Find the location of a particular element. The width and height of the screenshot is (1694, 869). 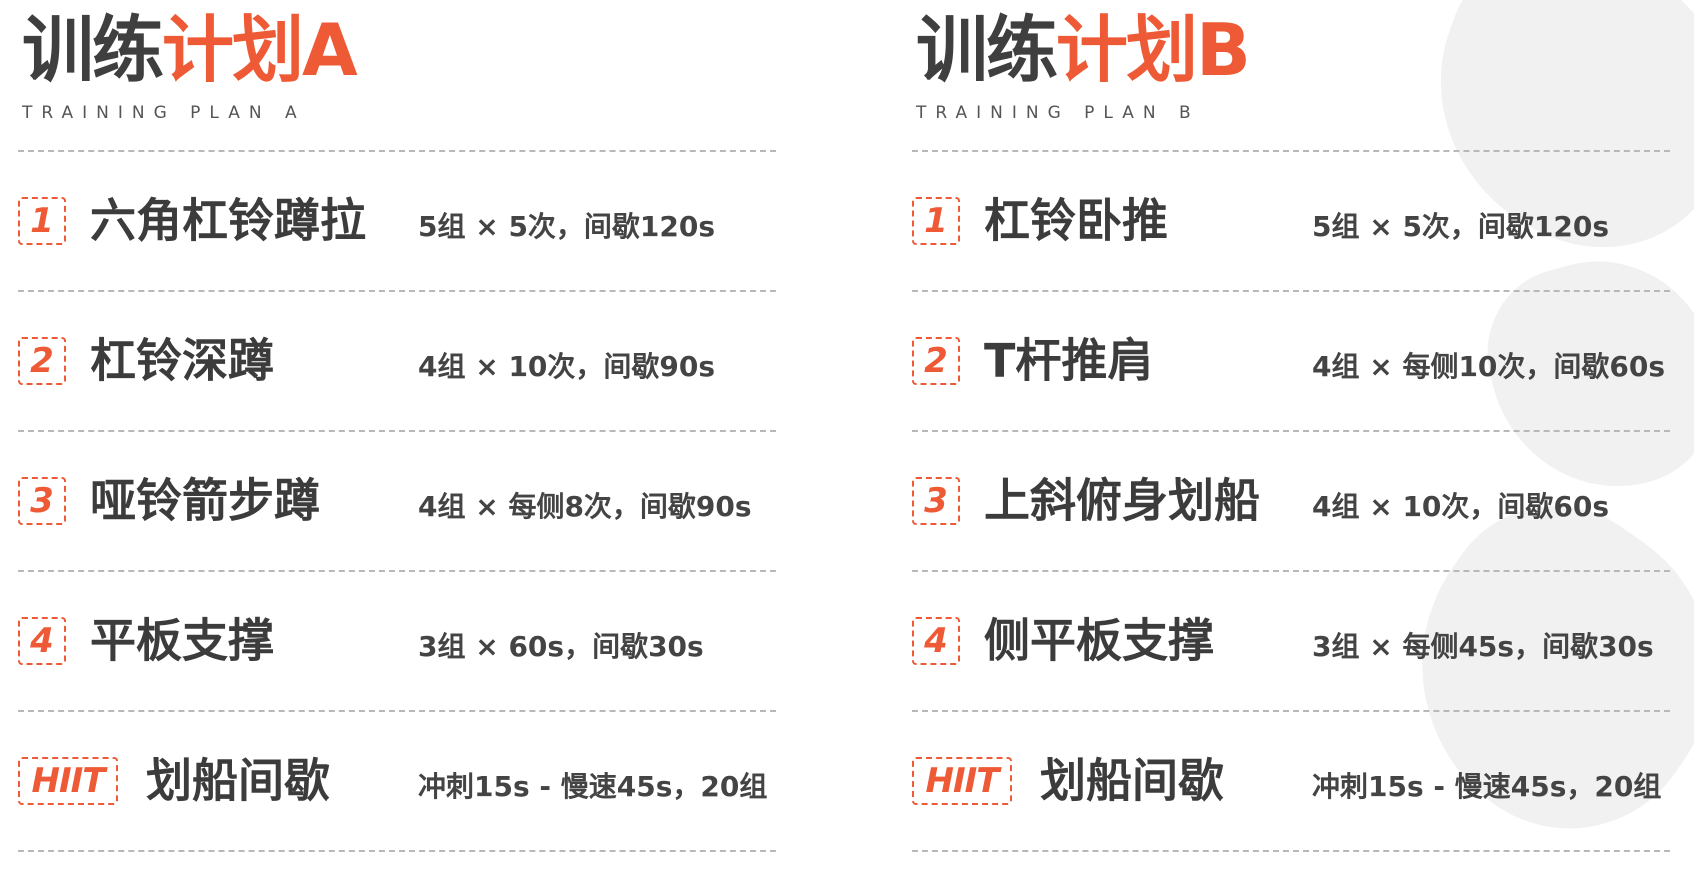

exercise-detail: 4组 × 每侧10次，间歇60s is located at coordinates (1489, 366).